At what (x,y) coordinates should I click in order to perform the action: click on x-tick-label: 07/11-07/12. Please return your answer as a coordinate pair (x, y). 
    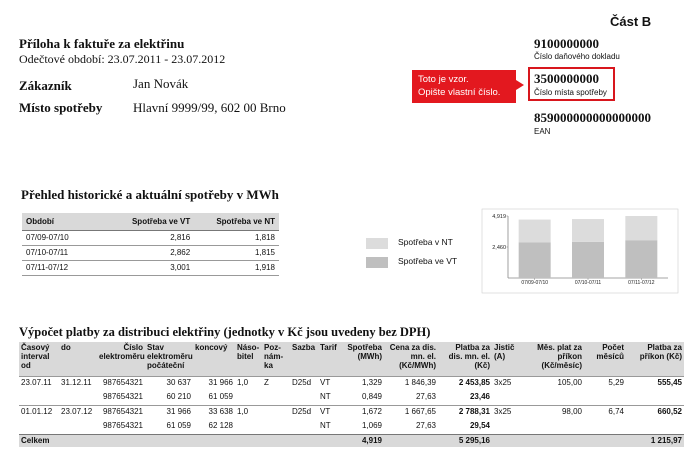
    Looking at the image, I should click on (641, 283).